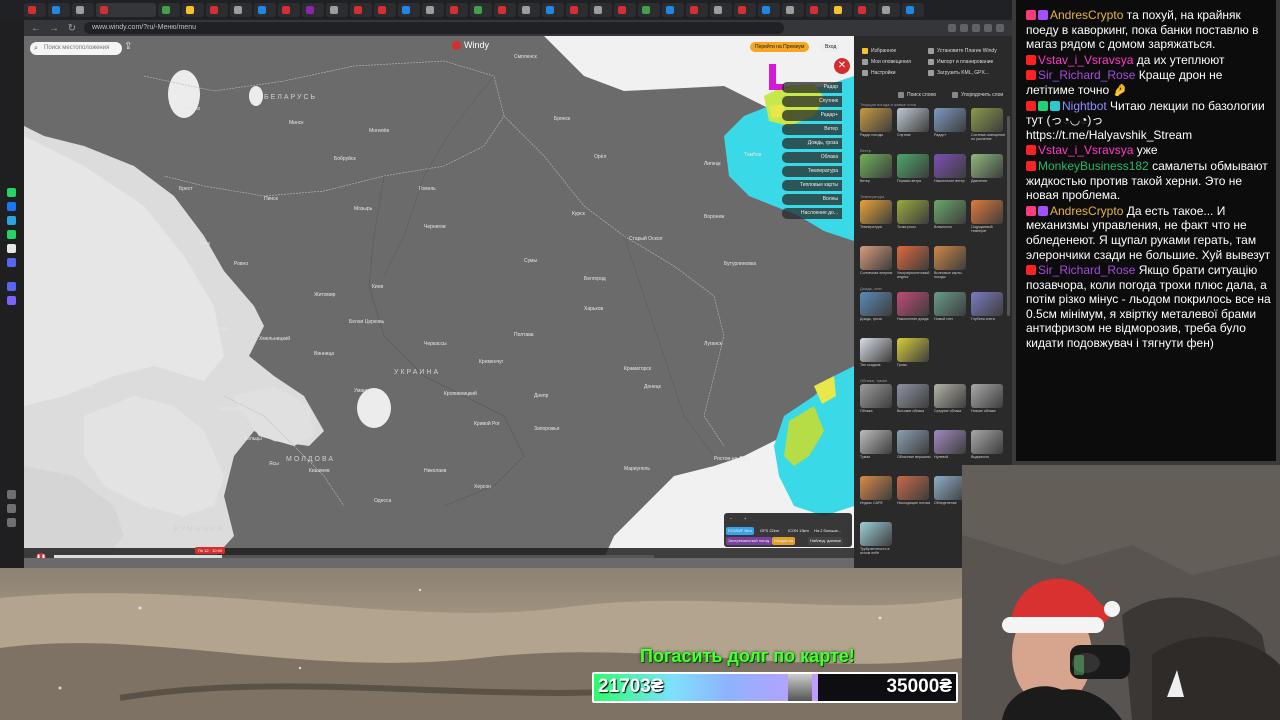  What do you see at coordinates (324, 354) in the screenshot?
I see `city-label: Винница` at bounding box center [324, 354].